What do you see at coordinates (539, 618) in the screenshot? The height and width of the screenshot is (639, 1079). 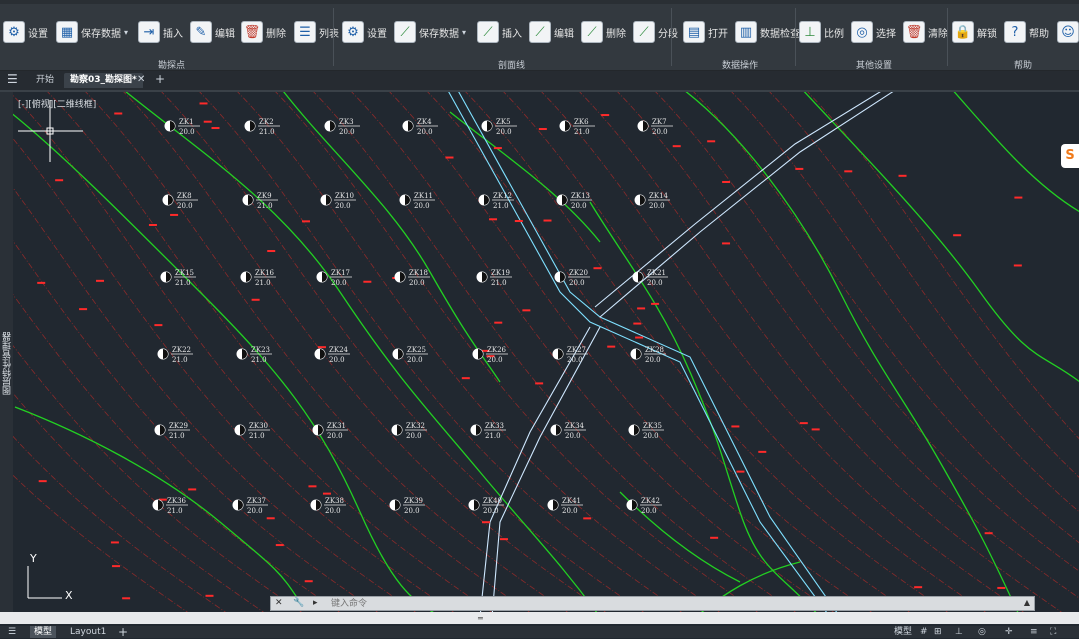 I see `horizontal-scrollbar: ═` at bounding box center [539, 618].